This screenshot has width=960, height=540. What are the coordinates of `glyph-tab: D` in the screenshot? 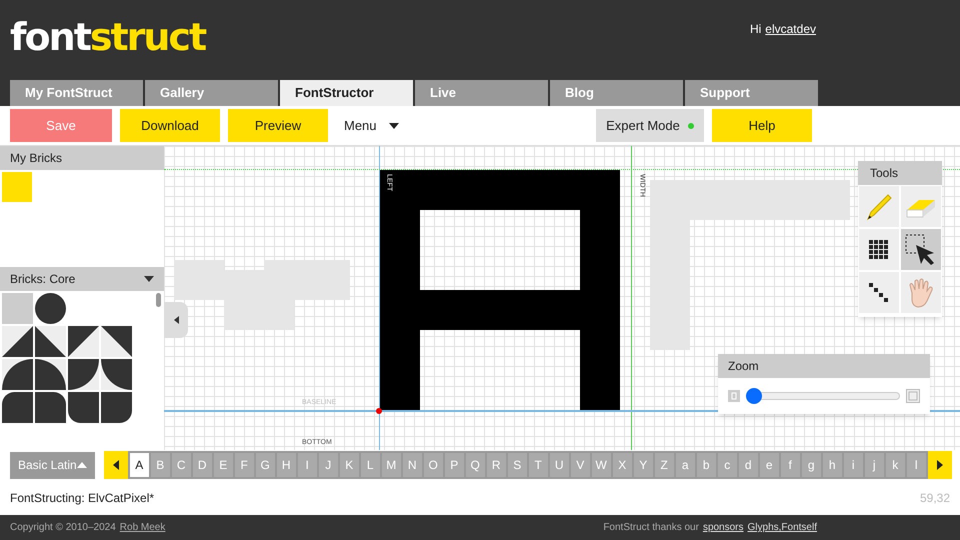 It's located at (202, 465).